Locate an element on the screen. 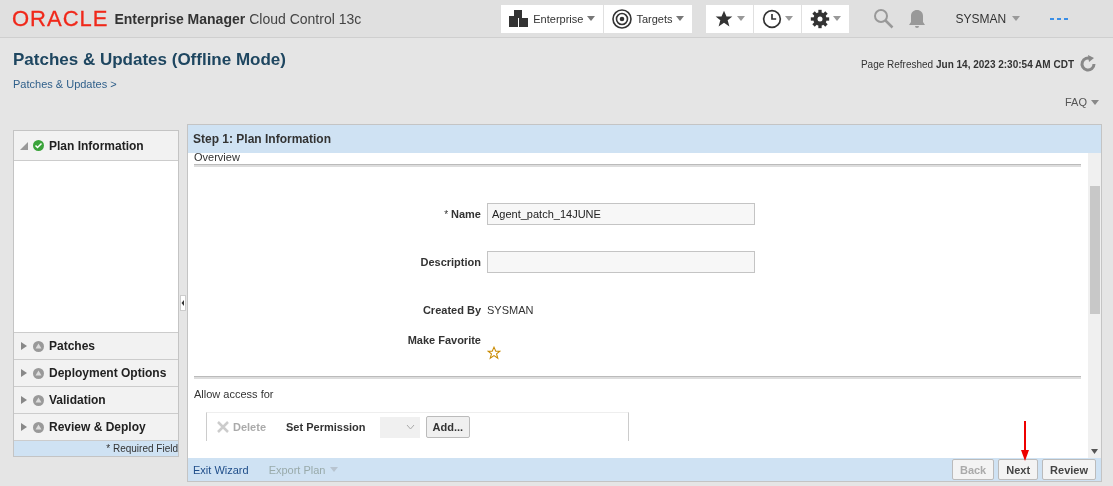 This screenshot has height=486, width=1113. field-label: * Name is located at coordinates (462, 214).